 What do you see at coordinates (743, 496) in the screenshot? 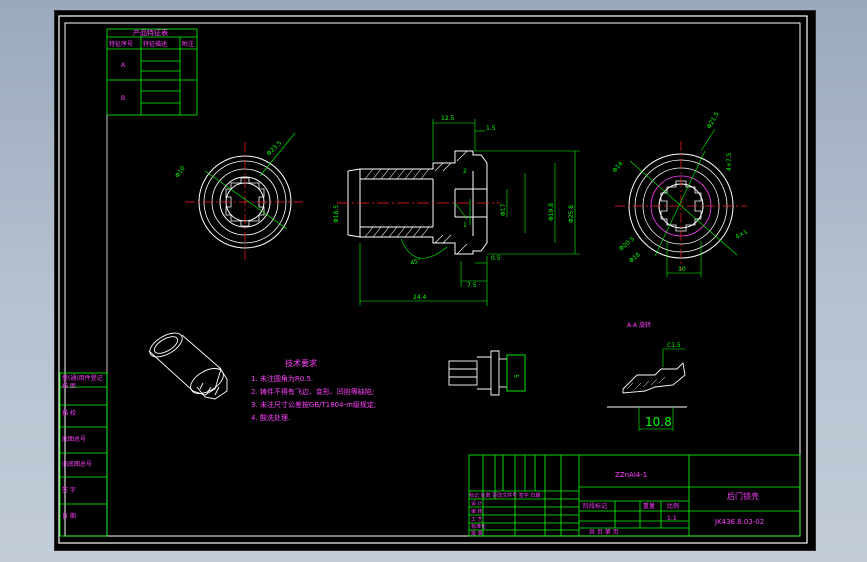
I see `part-name-label: 后门锁壳` at bounding box center [743, 496].